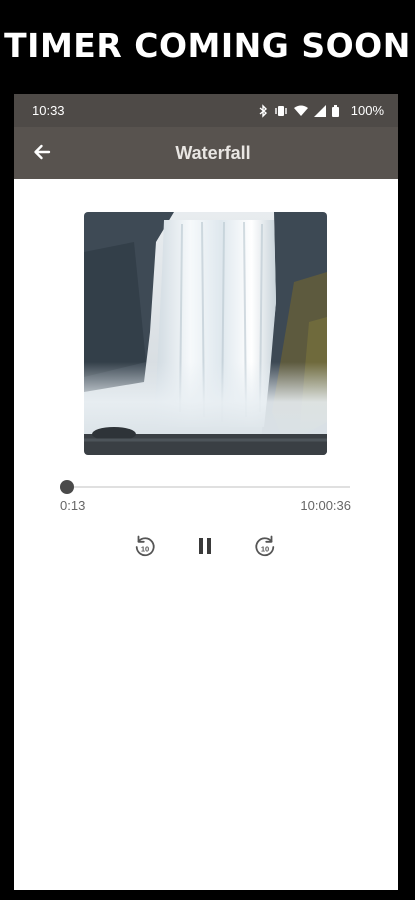 Image resolution: width=415 pixels, height=900 pixels. What do you see at coordinates (265, 549) in the screenshot?
I see `forward-10-label: 10` at bounding box center [265, 549].